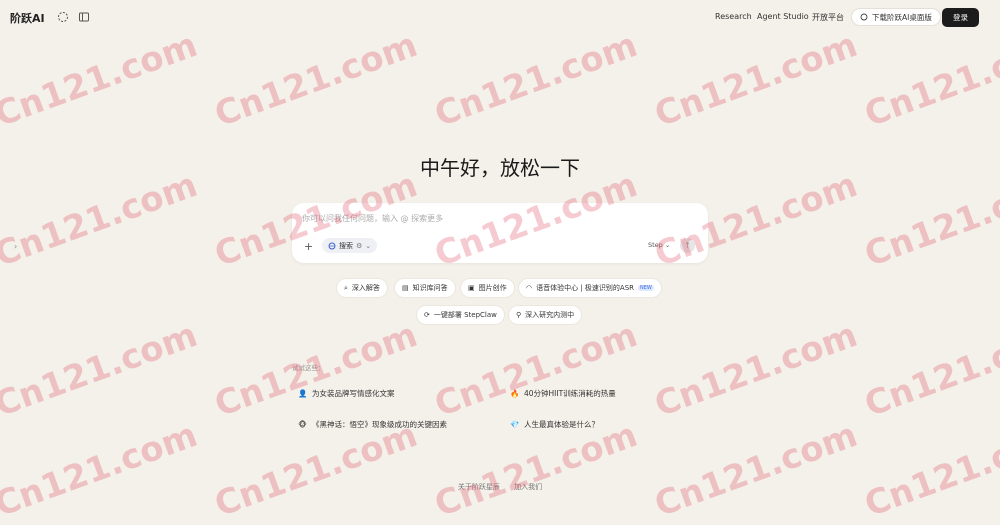 Image resolution: width=1000 pixels, height=525 pixels. Describe the element at coordinates (302, 424) in the screenshot. I see `monkey-icon: 🐵` at that location.